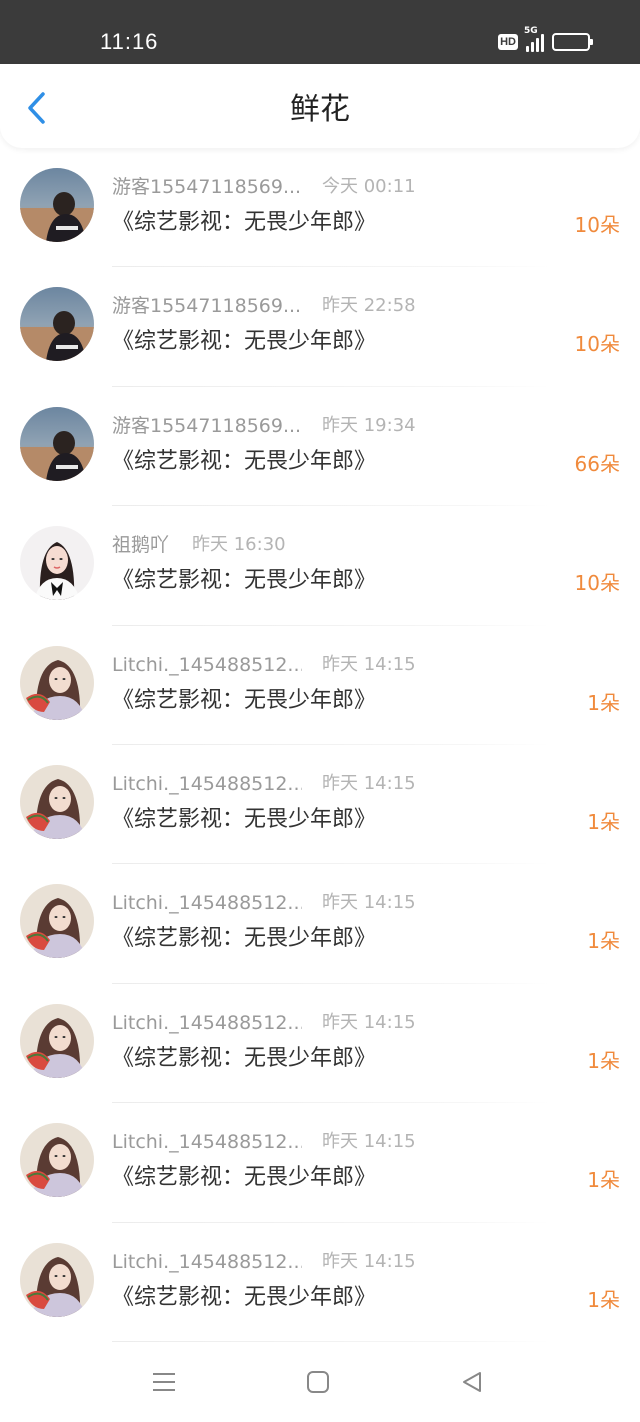 Image resolution: width=640 pixels, height=1422 pixels. Describe the element at coordinates (129, 41) in the screenshot. I see `status-time: 11:16` at that location.